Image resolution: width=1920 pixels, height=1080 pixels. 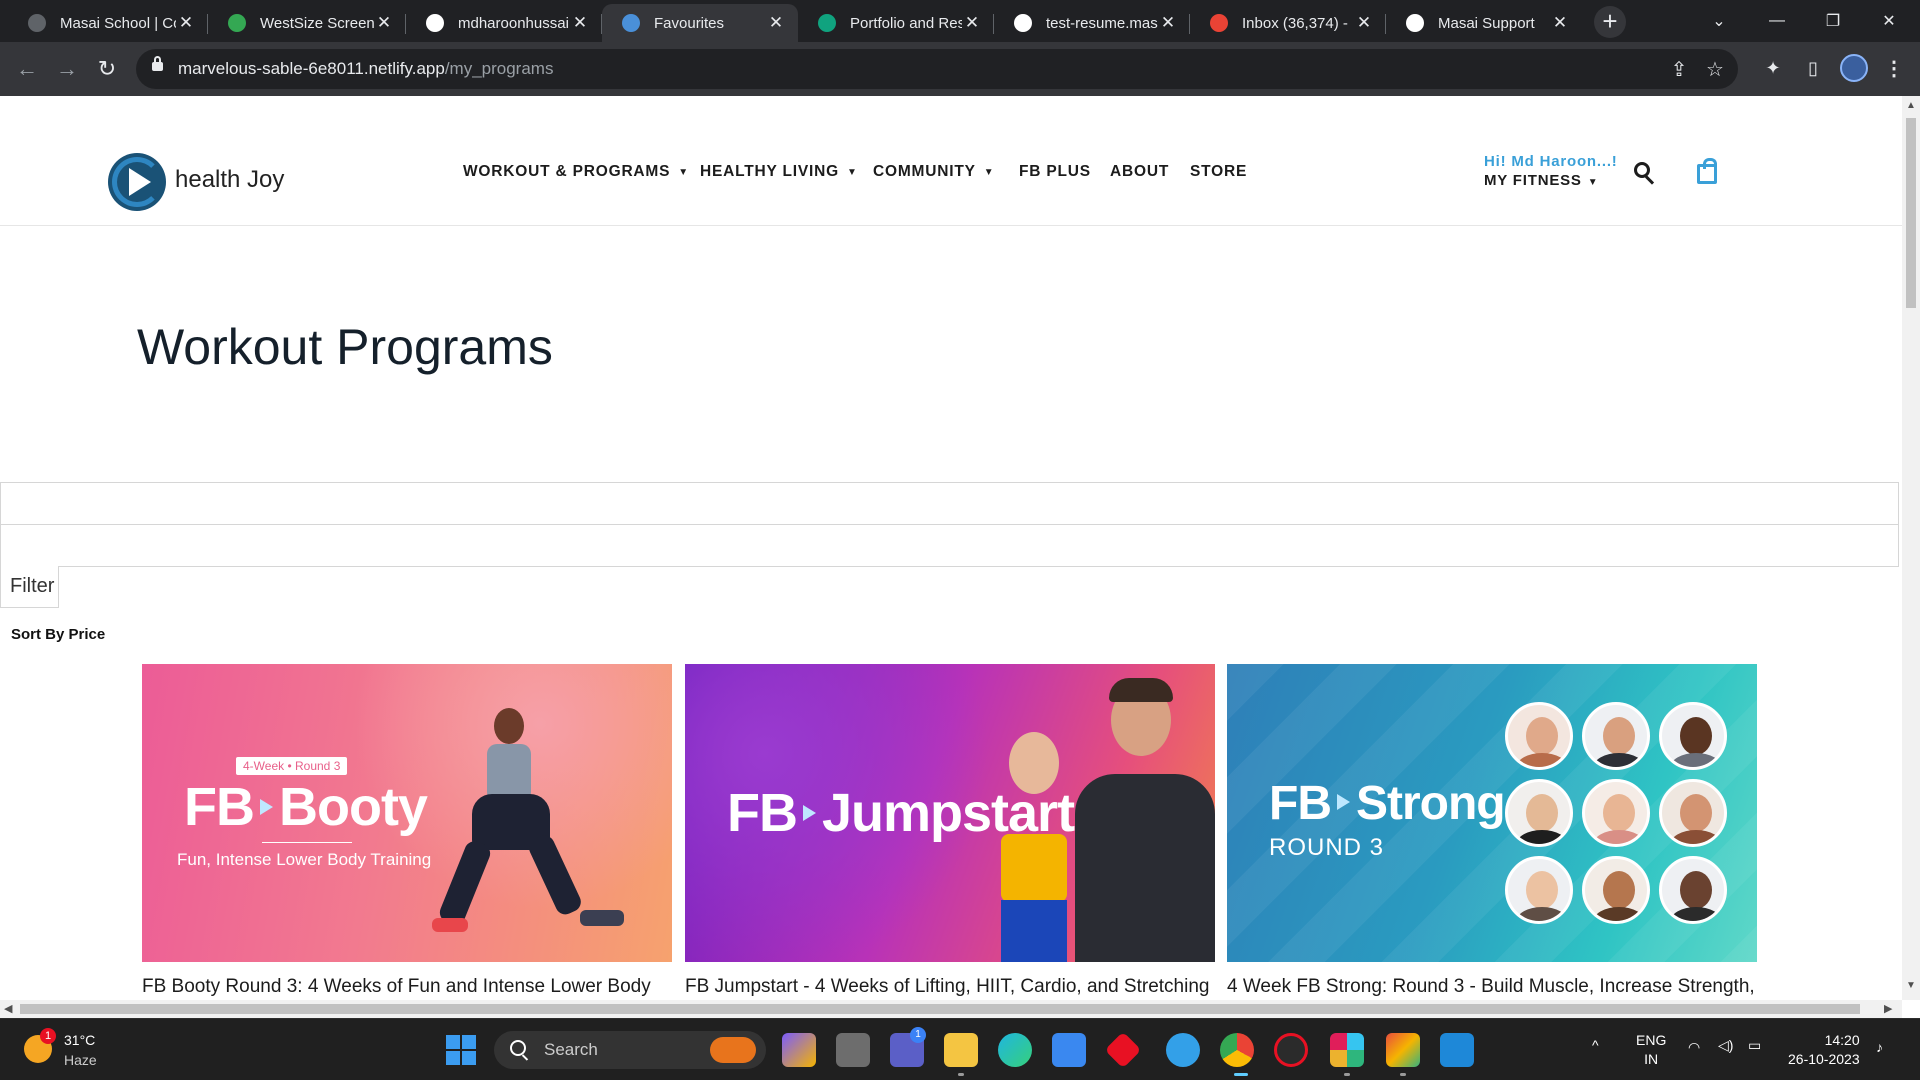 I want to click on app-question-icon, so click(x=1183, y=1050).